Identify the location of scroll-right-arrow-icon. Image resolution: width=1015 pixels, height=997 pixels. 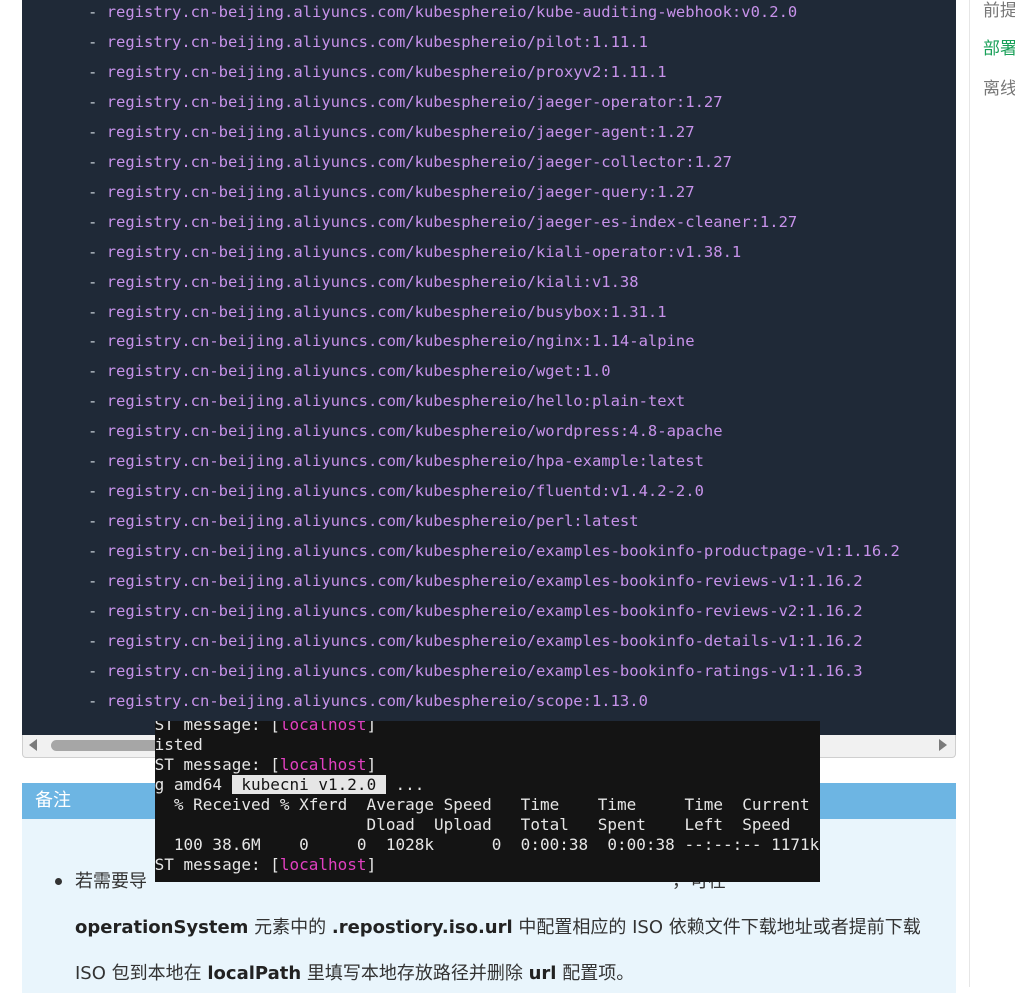
(943, 745).